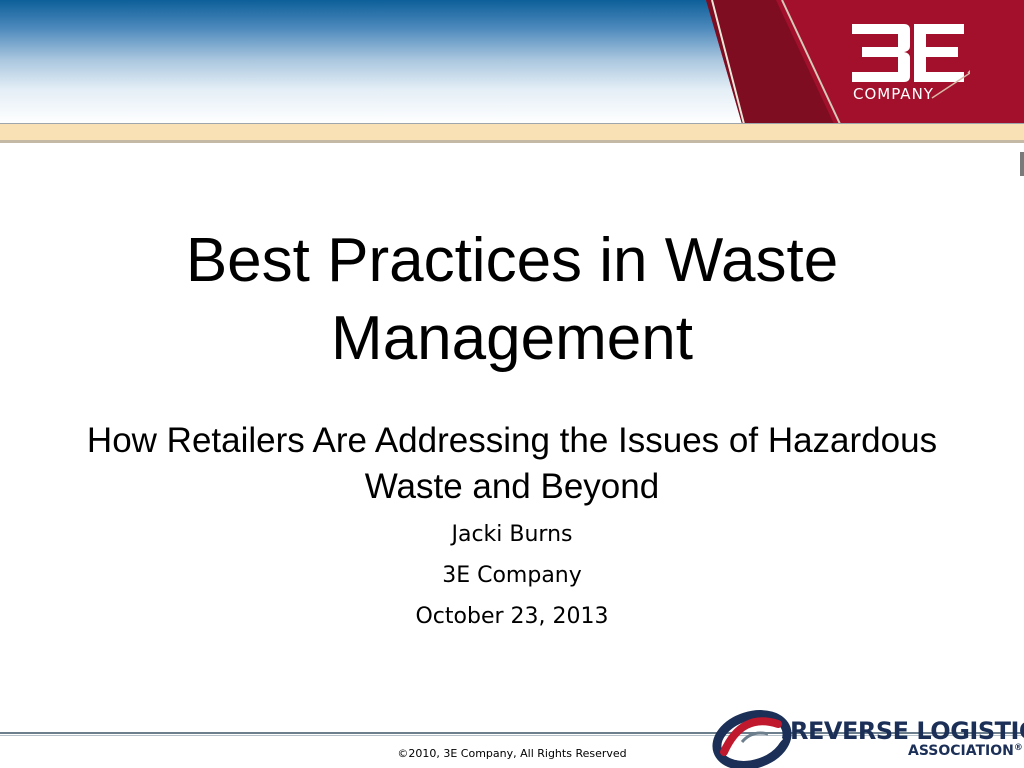 Image resolution: width=1024 pixels, height=768 pixels. I want to click on presentation-date: October 23, 2013, so click(512, 616).